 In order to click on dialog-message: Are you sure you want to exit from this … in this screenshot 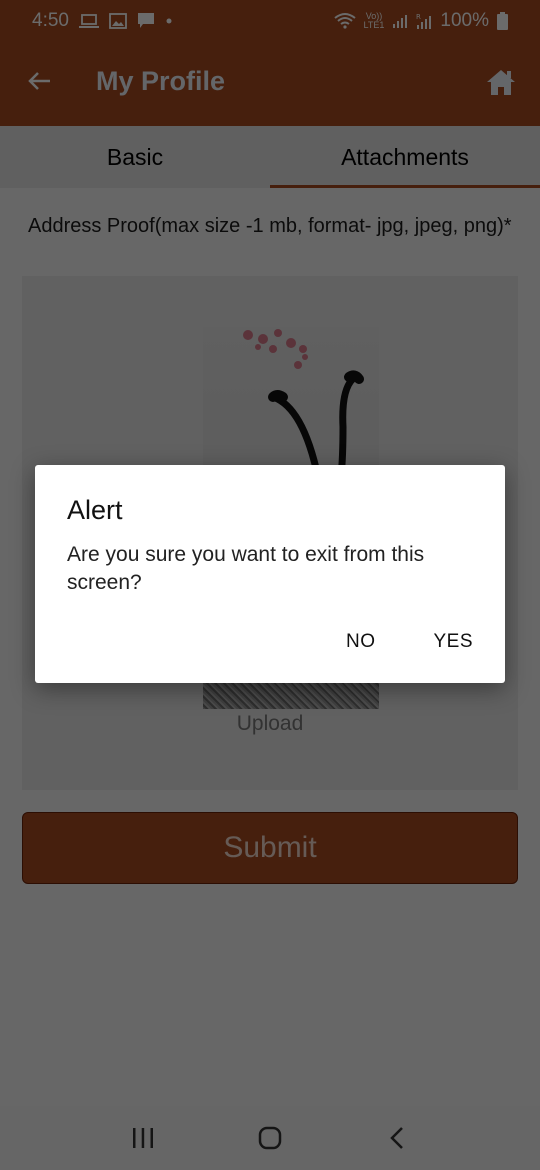, I will do `click(246, 568)`.